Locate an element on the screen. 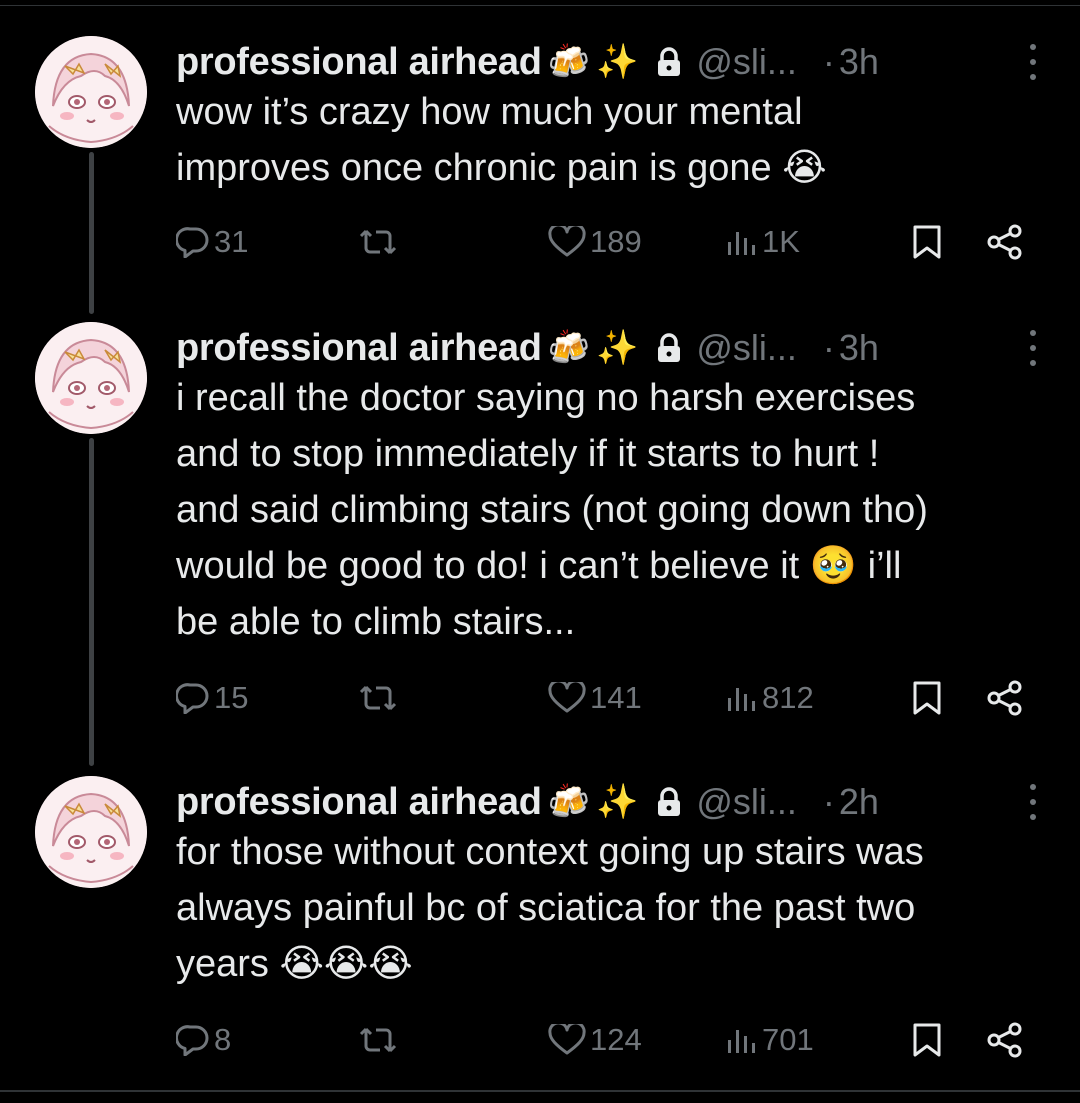 This screenshot has height=1103, width=1080. reply-count: 15 is located at coordinates (231, 697).